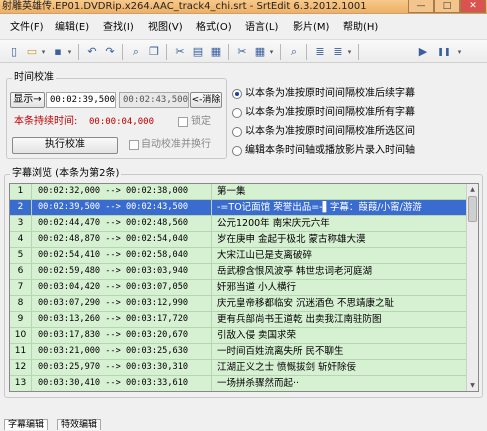  Describe the element at coordinates (32, 52) in the screenshot. I see `open-folder-icon: ▭` at that location.